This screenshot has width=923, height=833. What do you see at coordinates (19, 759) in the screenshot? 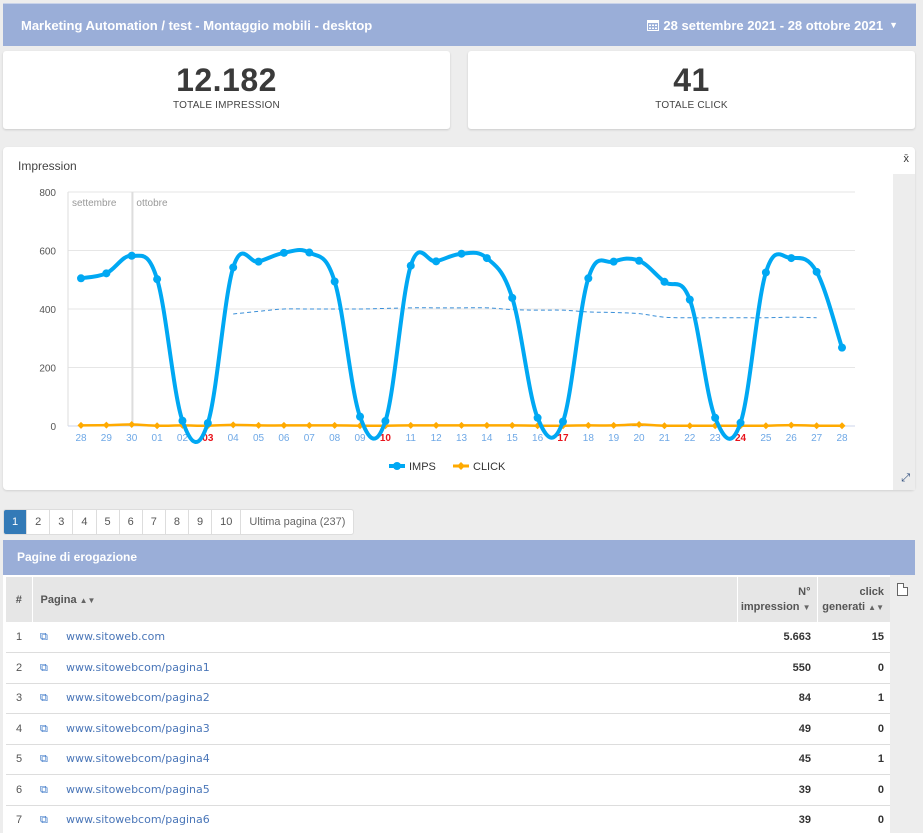
I see `row-number: 5` at bounding box center [19, 759].